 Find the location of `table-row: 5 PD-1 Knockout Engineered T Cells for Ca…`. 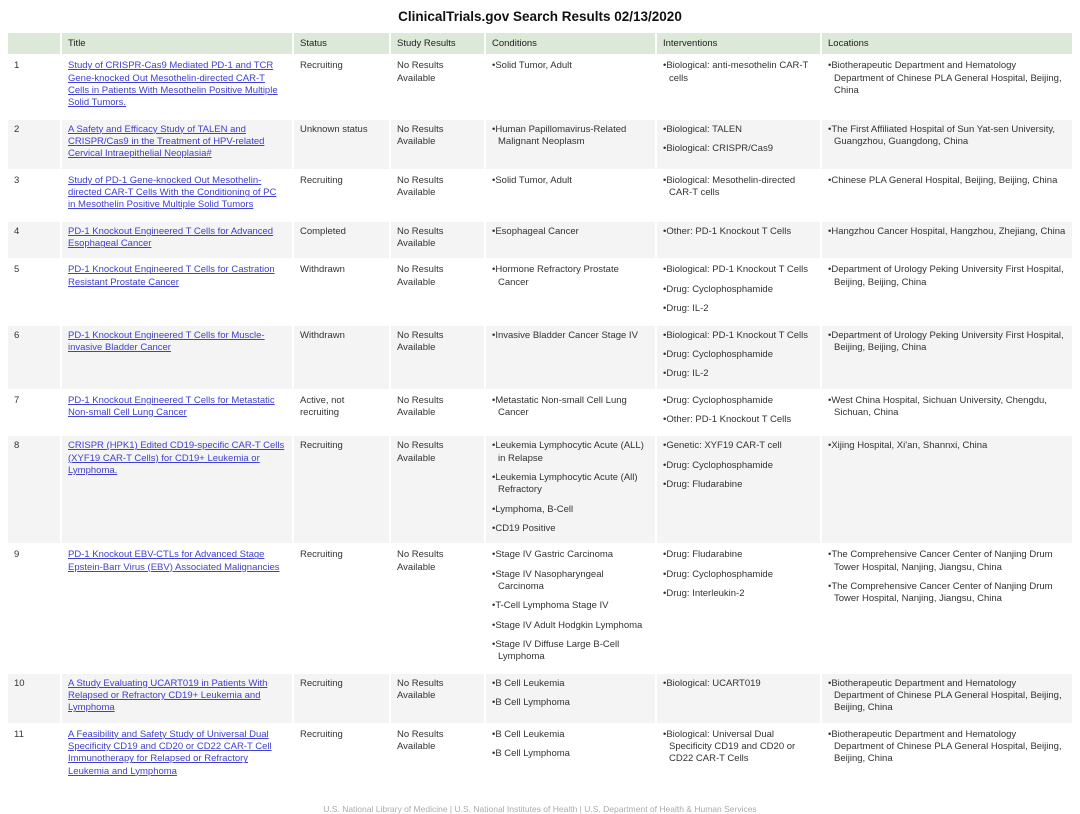

table-row: 5 PD-1 Knockout Engineered T Cells for Ca… is located at coordinates (540, 292).